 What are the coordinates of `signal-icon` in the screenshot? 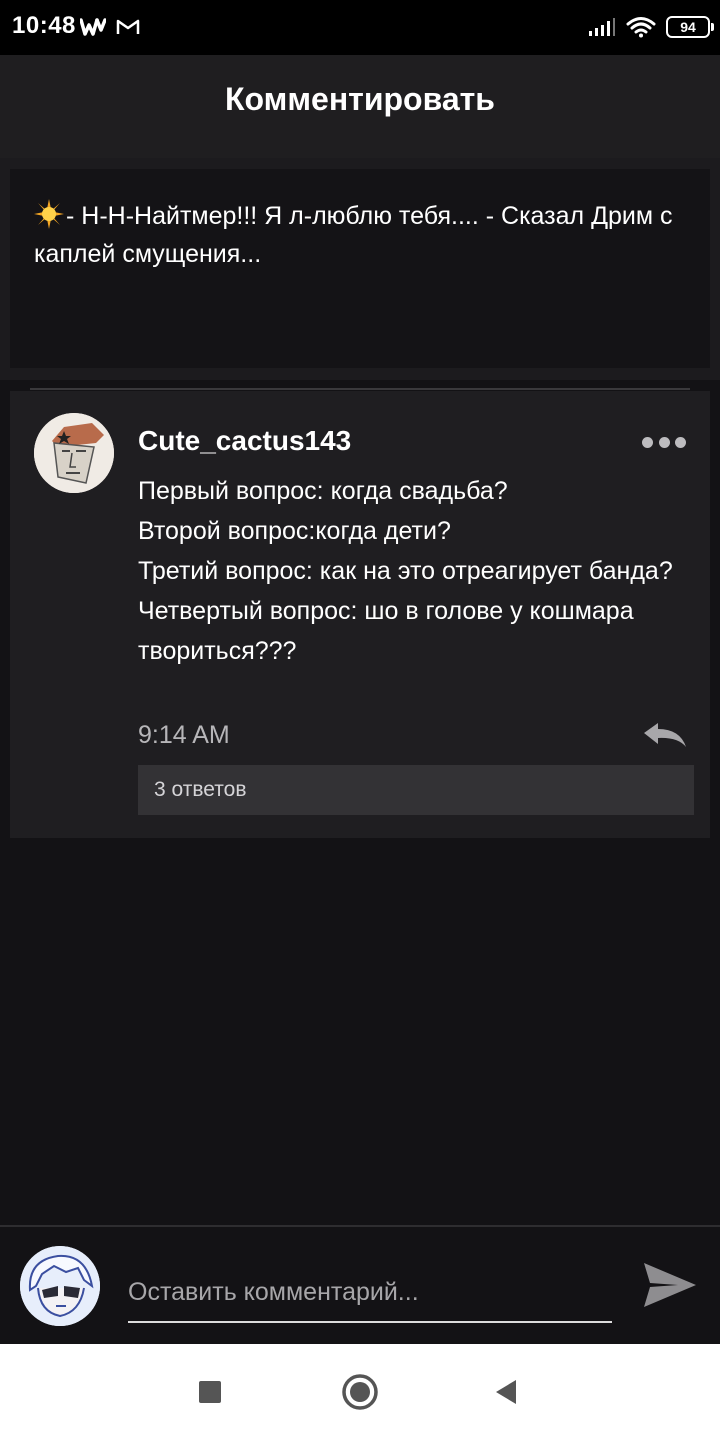 It's located at (602, 27).